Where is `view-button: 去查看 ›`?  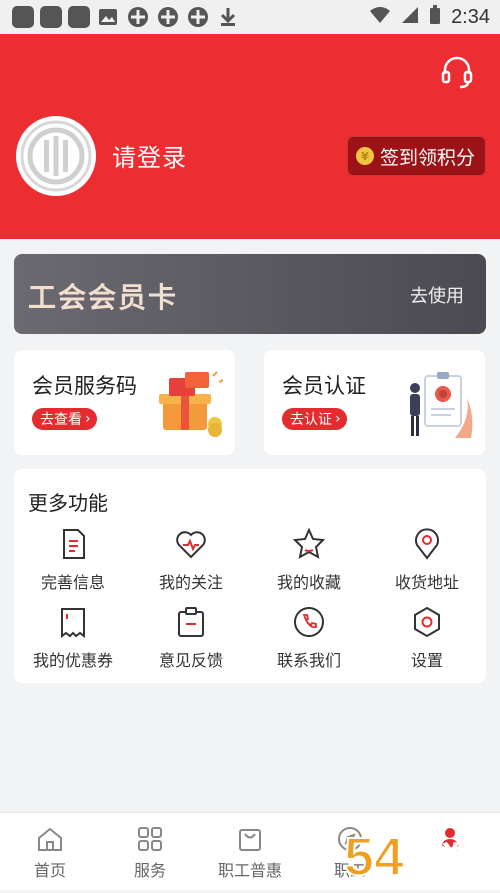
view-button: 去查看 › is located at coordinates (64, 419).